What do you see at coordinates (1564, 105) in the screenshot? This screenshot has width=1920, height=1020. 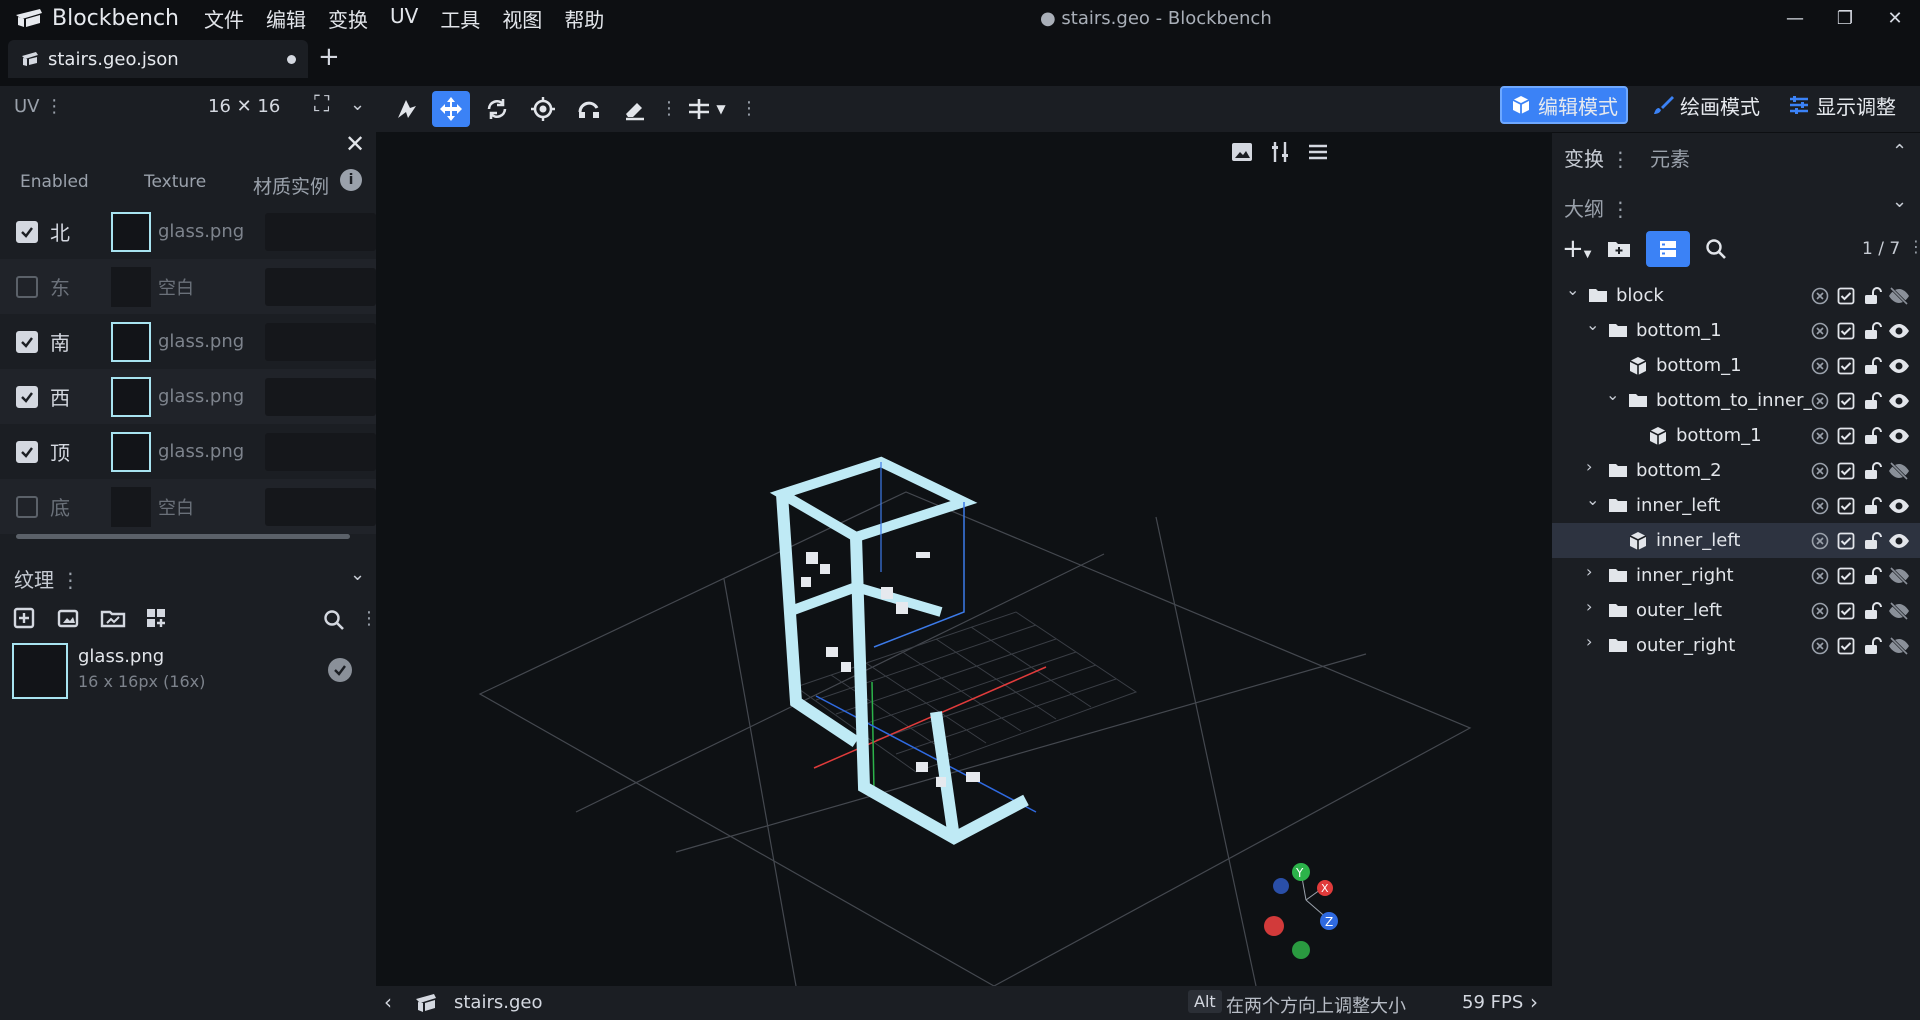 I see `edit-mode-button: 编辑模式` at bounding box center [1564, 105].